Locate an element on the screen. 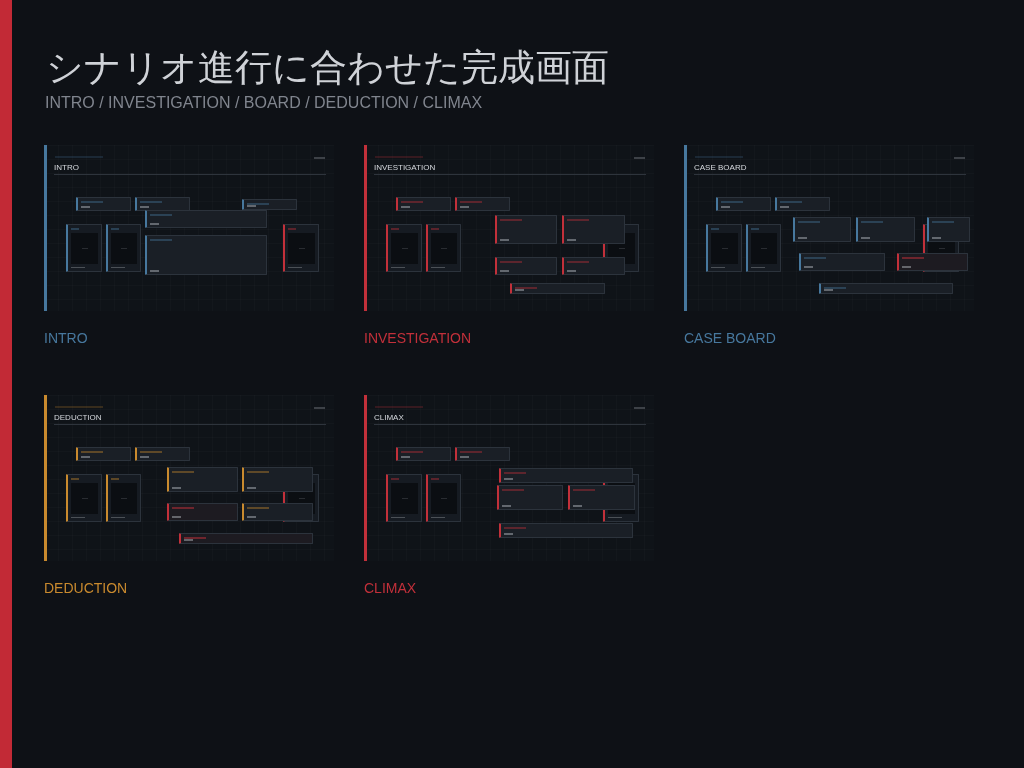 This screenshot has width=1024, height=768. screen-caption: CLIMAX is located at coordinates (391, 588).